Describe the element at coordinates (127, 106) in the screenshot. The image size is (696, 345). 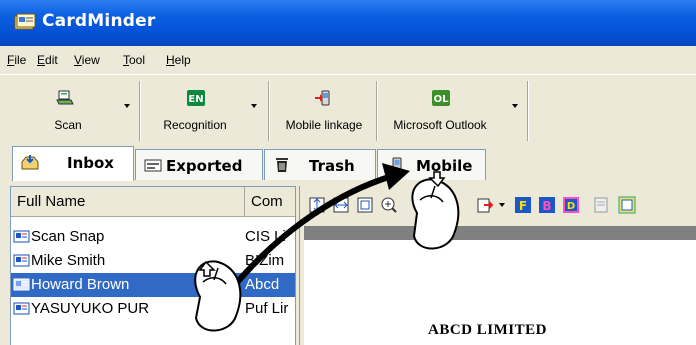
I see `scan-dropdown-arrow` at that location.